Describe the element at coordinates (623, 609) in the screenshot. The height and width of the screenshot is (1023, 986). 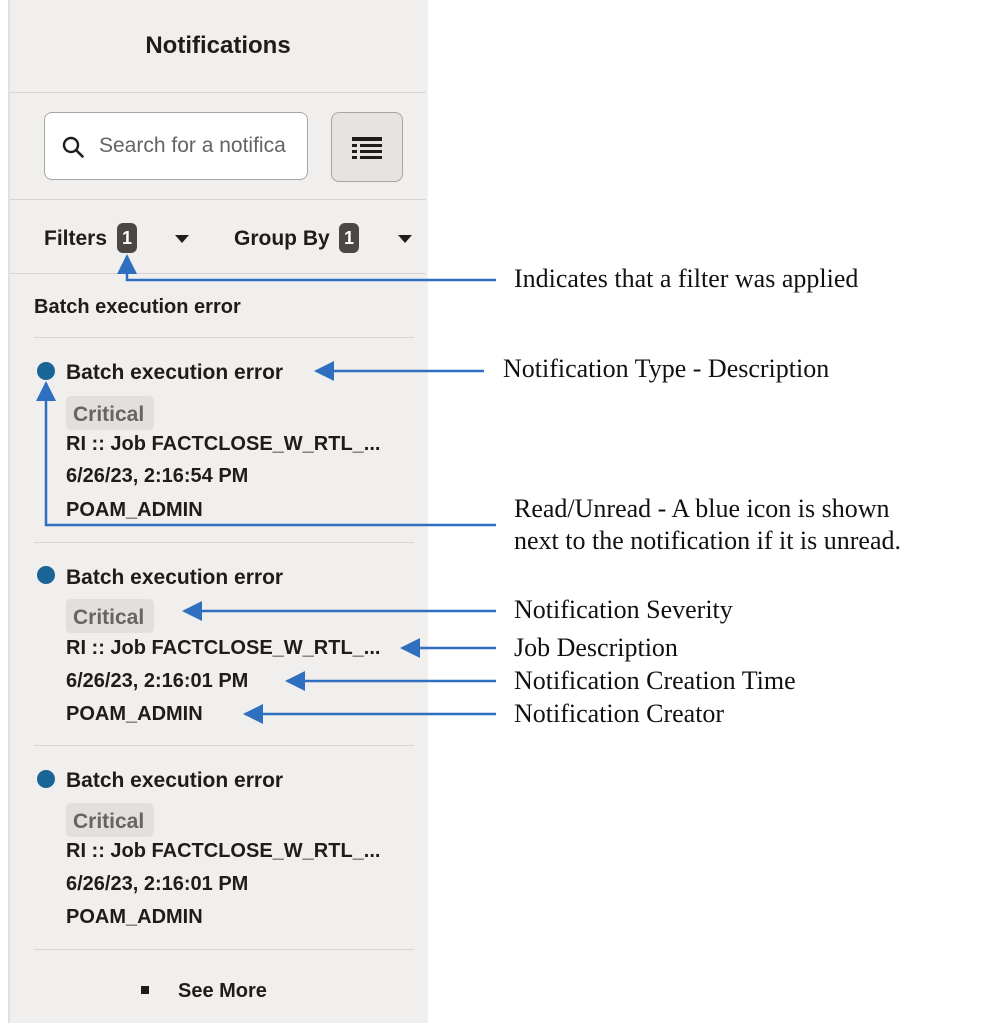
I see `annotation-severity: Notification Severity` at that location.